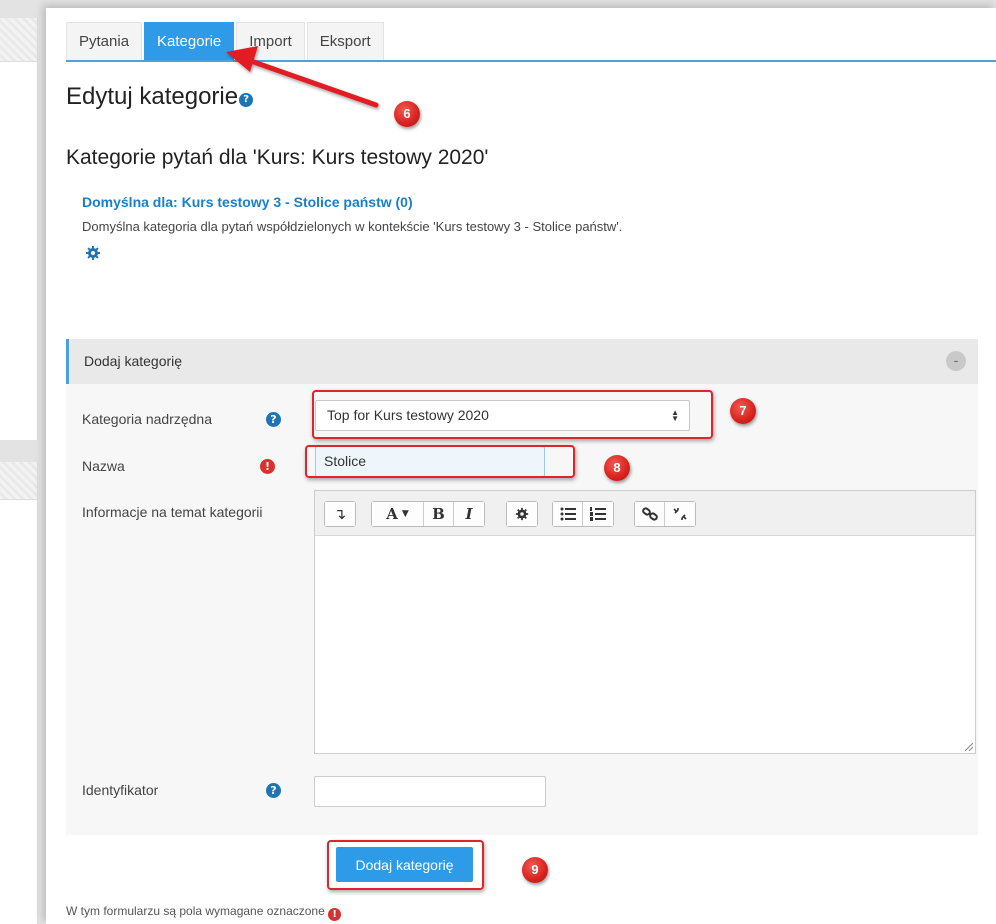 This screenshot has width=996, height=924. What do you see at coordinates (273, 790) in the screenshot?
I see `idnumber-help-icon: ?` at bounding box center [273, 790].